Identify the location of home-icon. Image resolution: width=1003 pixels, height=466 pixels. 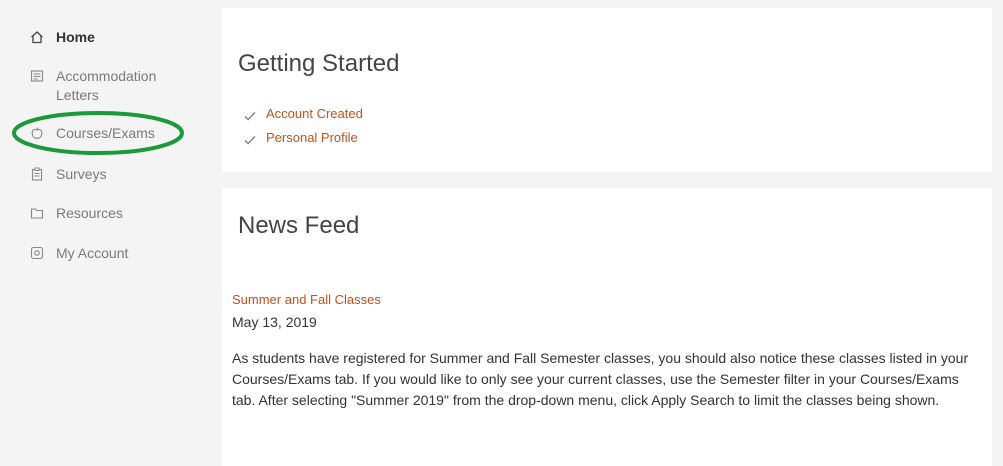
(37, 37).